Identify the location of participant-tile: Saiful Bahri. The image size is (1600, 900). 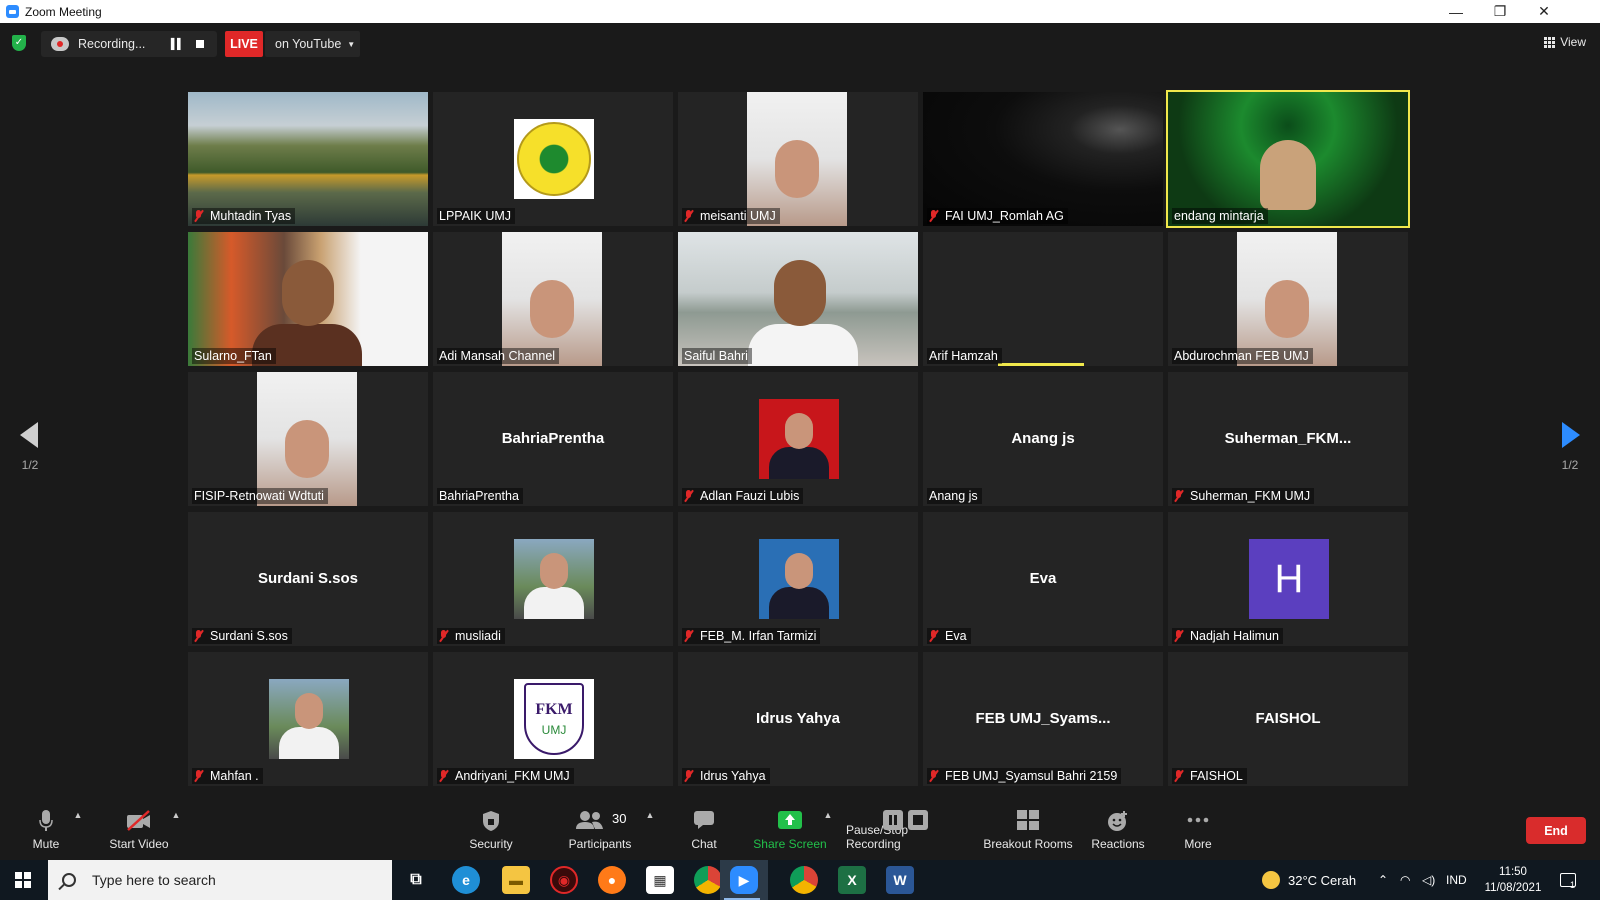
(798, 299).